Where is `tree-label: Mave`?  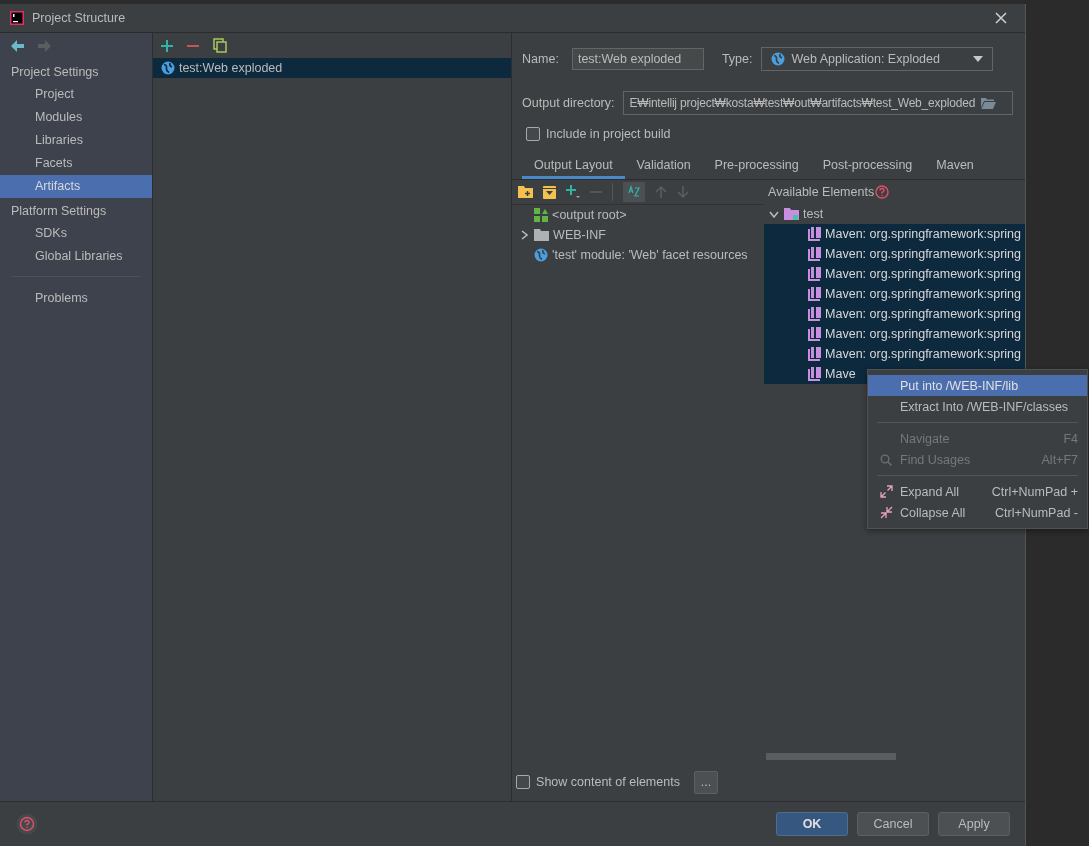
tree-label: Mave is located at coordinates (840, 374).